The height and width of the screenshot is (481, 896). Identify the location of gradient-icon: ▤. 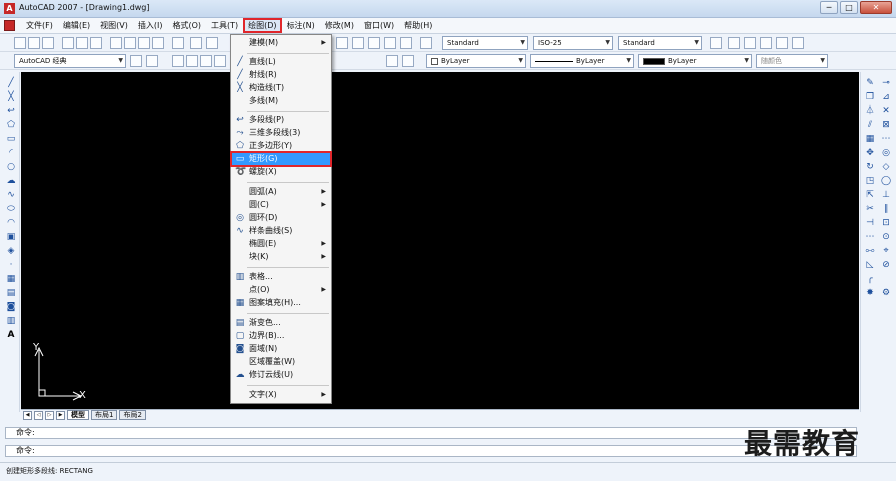
(11, 293).